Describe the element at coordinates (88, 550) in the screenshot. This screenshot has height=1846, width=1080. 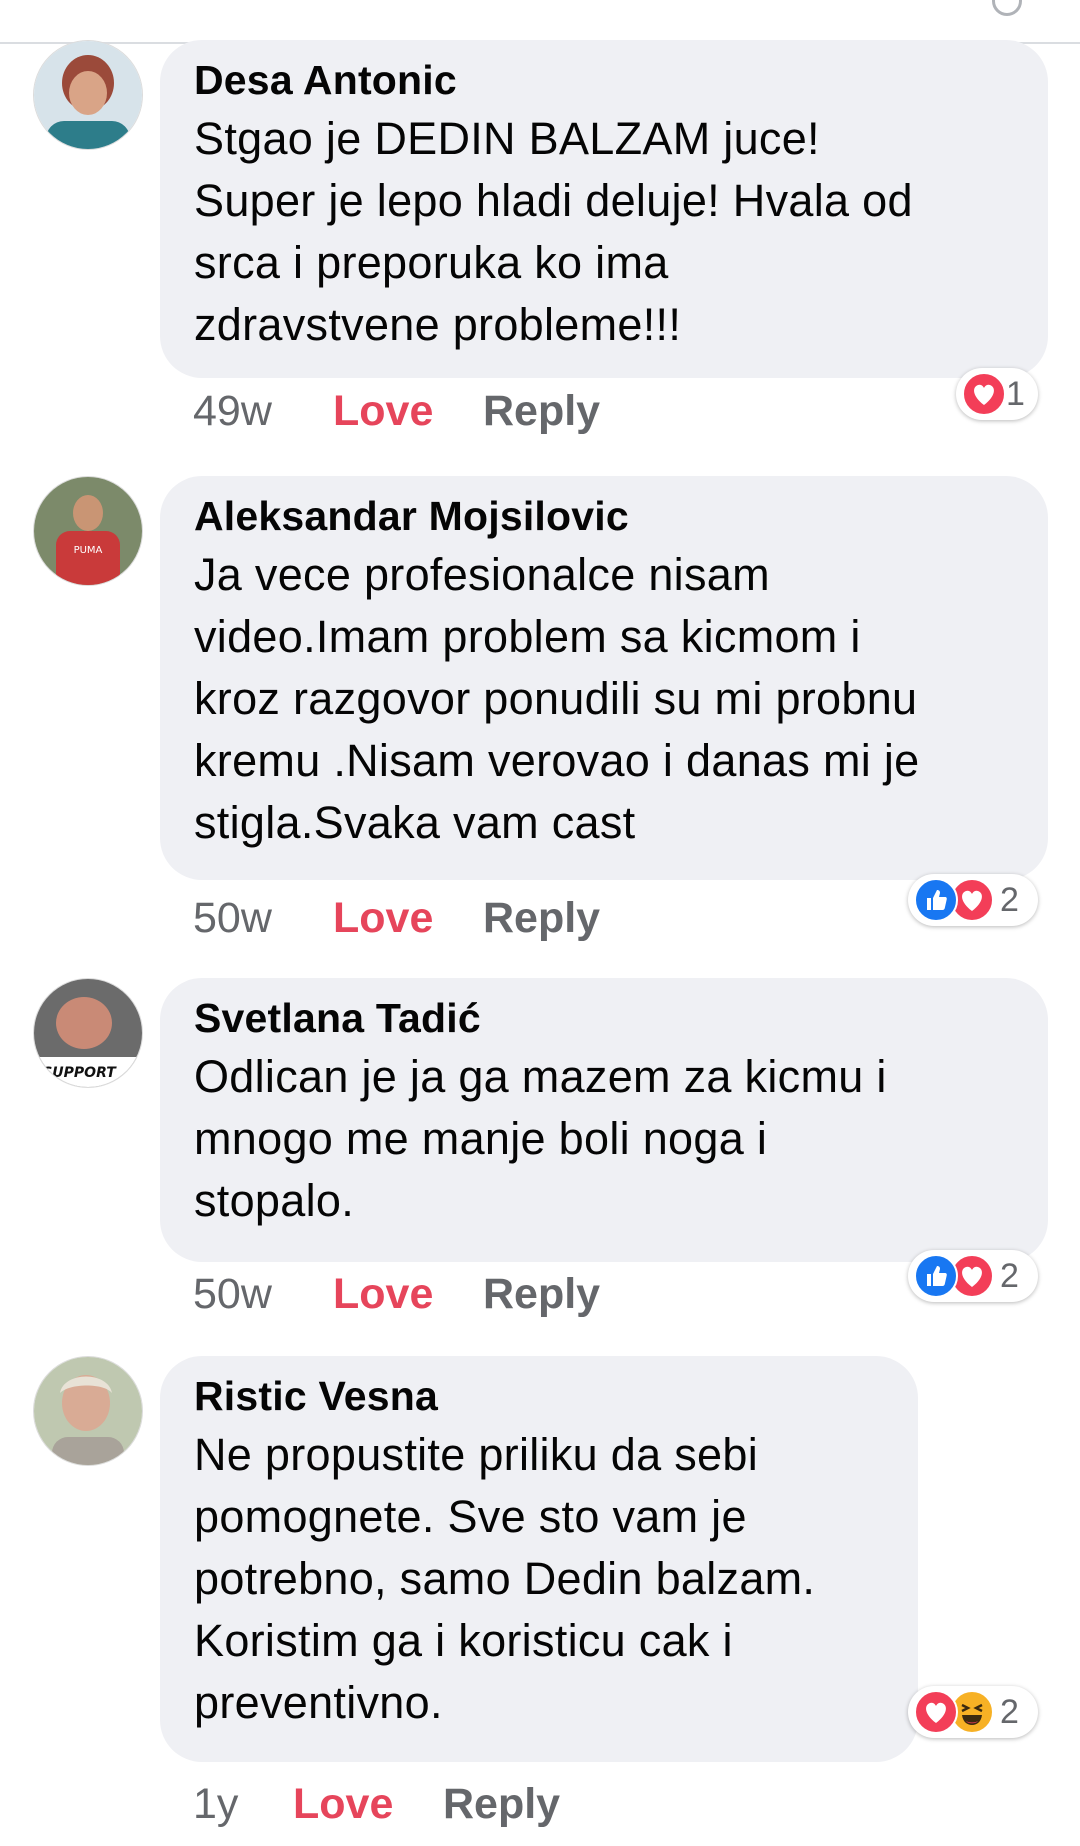
I see `svg-text: PUMA` at that location.